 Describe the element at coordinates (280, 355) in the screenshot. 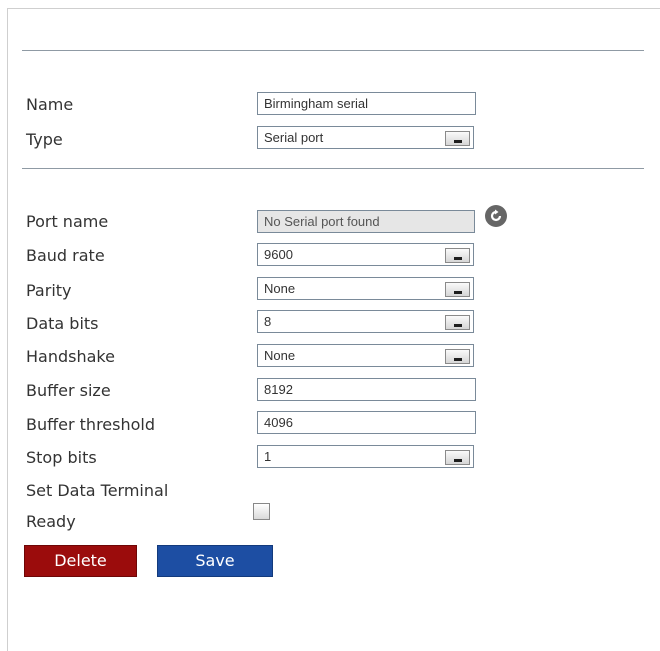

I see `handshake-value: None` at that location.